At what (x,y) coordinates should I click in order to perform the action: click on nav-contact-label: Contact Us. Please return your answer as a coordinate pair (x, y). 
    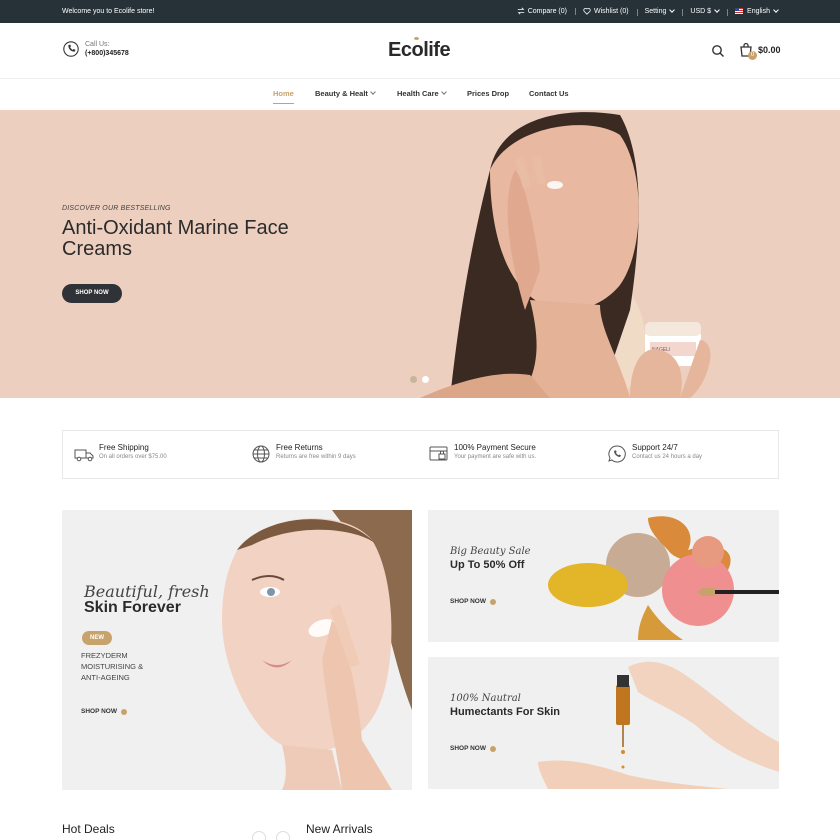
    Looking at the image, I should click on (549, 93).